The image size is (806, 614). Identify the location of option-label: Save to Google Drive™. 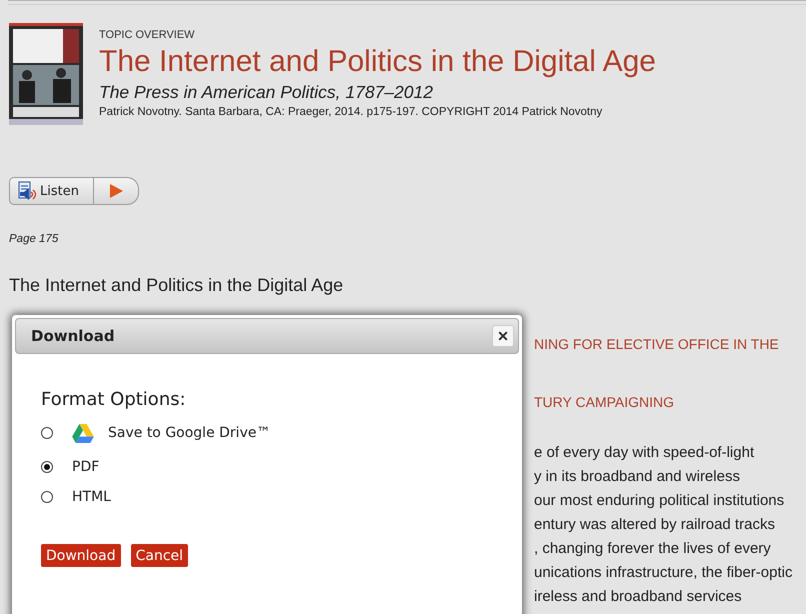
(189, 433).